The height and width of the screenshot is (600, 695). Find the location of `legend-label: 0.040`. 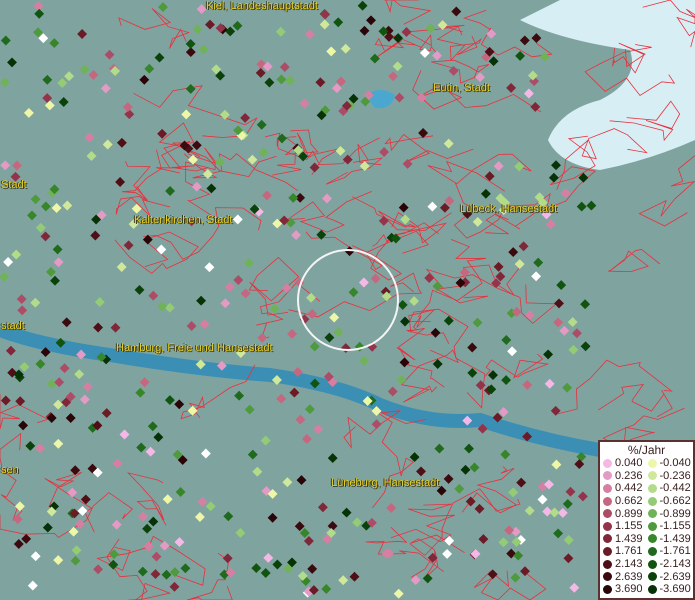

legend-label: 0.040 is located at coordinates (629, 463).